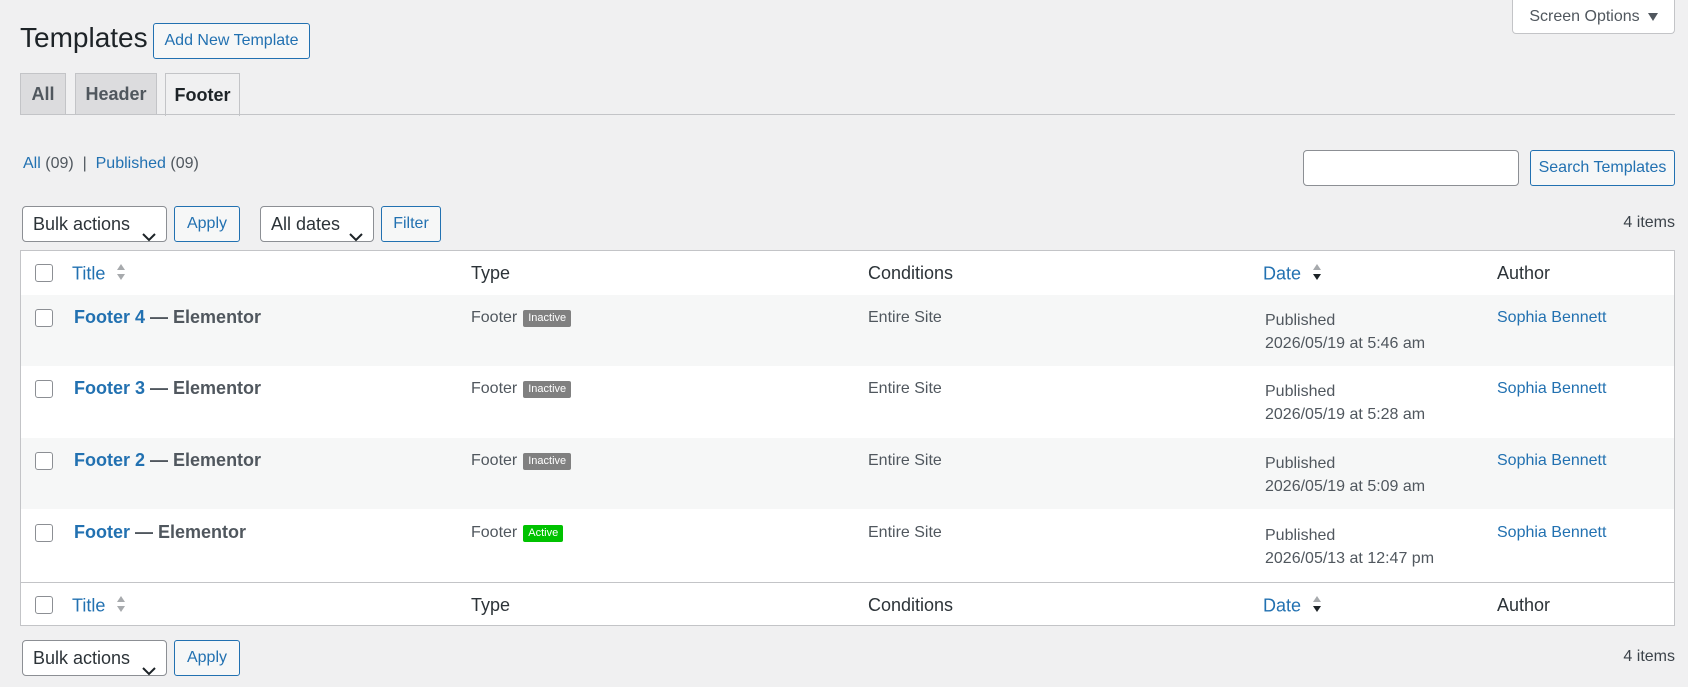 This screenshot has width=1688, height=687. Describe the element at coordinates (1292, 606) in the screenshot. I see `column-date-sortable-footer: Date` at that location.